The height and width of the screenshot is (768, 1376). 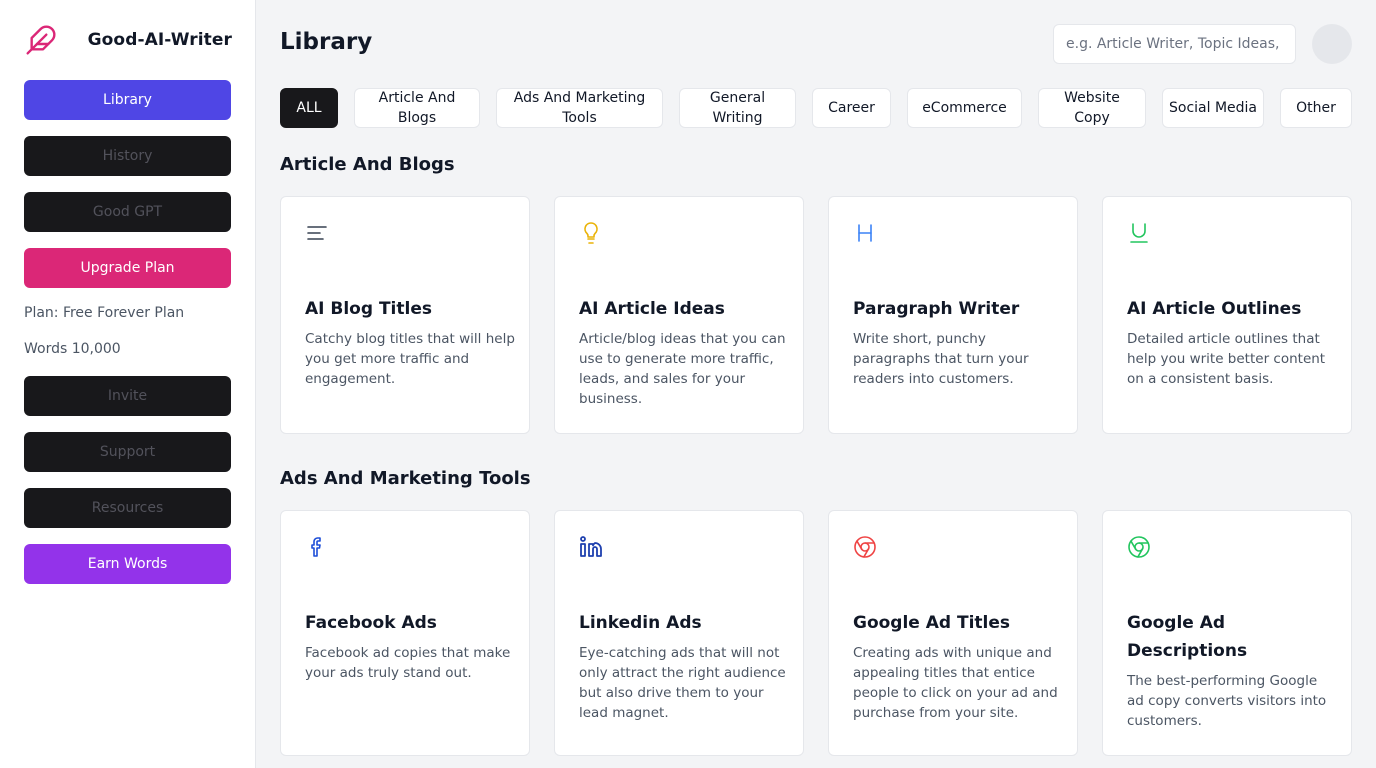 What do you see at coordinates (591, 547) in the screenshot?
I see `linkedin-icon` at bounding box center [591, 547].